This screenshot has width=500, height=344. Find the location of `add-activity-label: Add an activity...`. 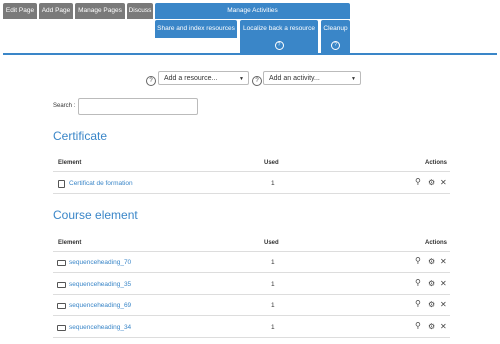

add-activity-label: Add an activity... is located at coordinates (294, 78).